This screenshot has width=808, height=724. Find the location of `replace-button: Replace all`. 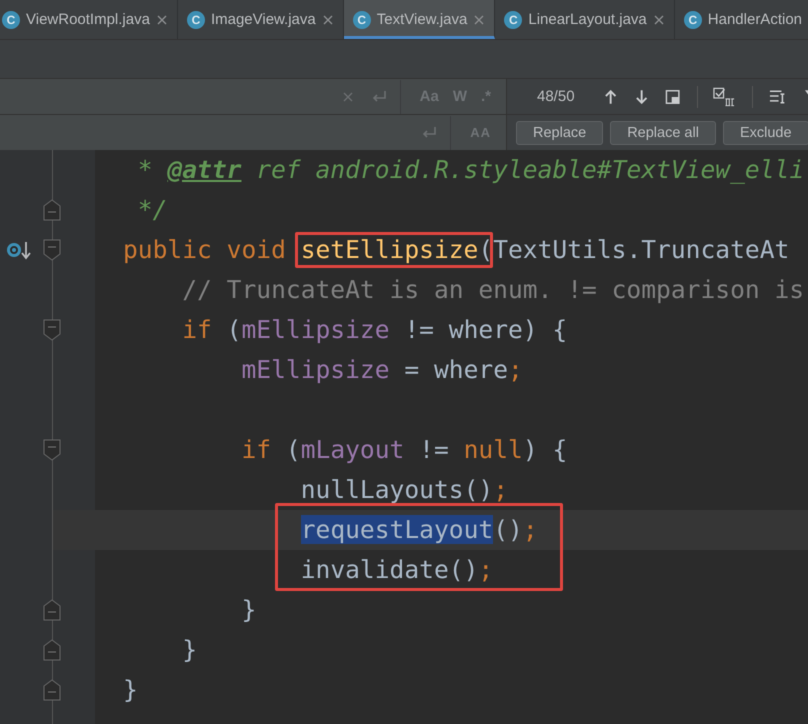

replace-button: Replace all is located at coordinates (663, 132).